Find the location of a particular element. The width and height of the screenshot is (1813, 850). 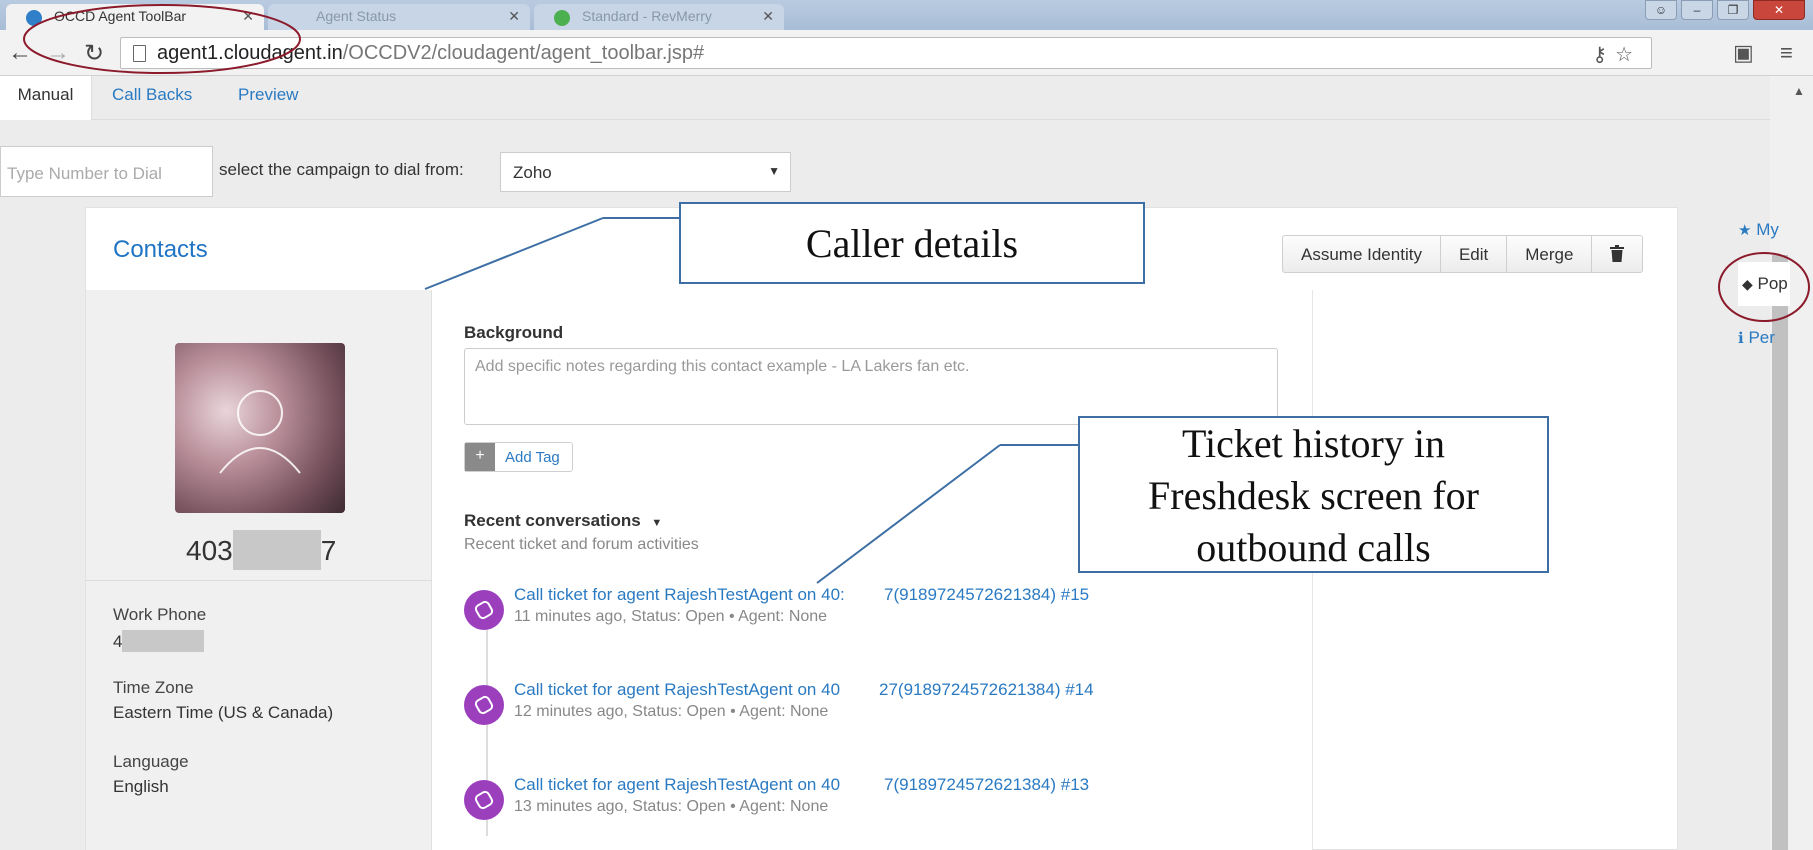

callout-text: outbound calls is located at coordinates (1313, 547).